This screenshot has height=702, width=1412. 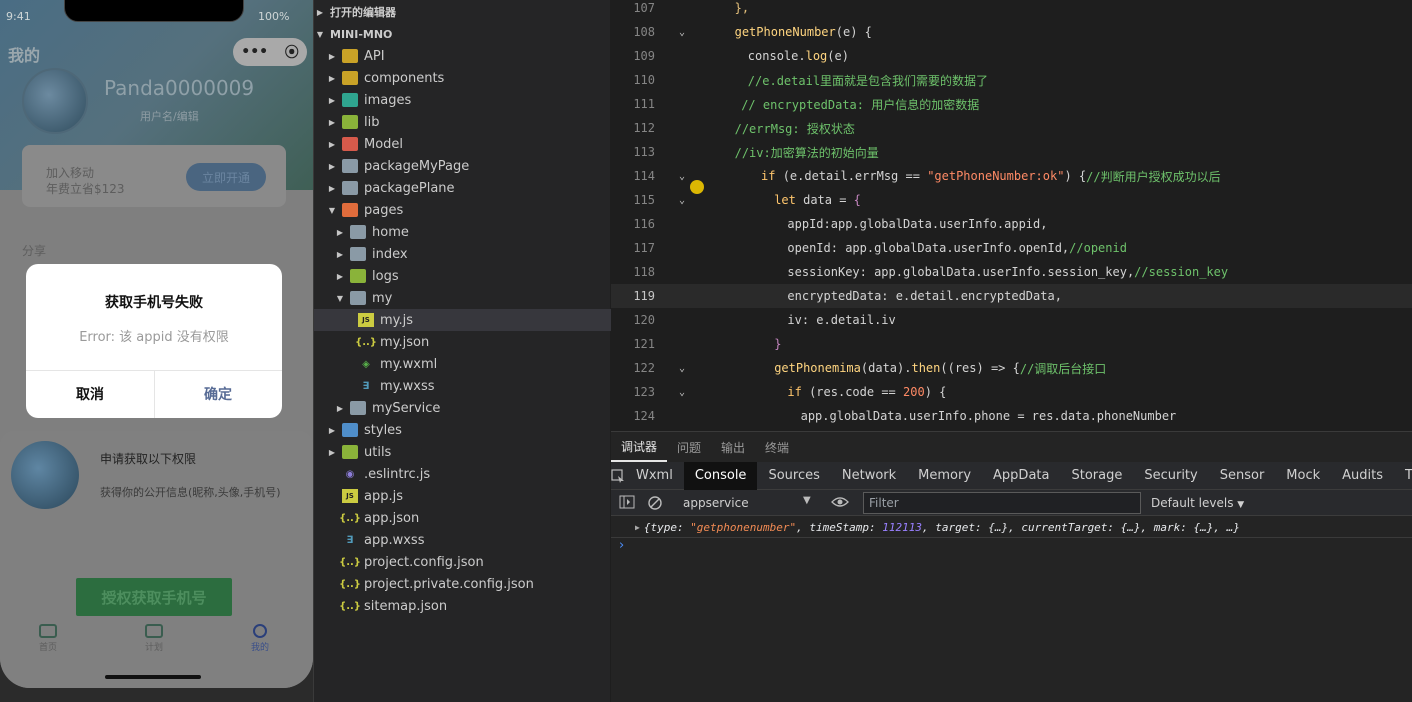 I want to click on sheet-title: 申请获取以下权限, so click(x=148, y=459).